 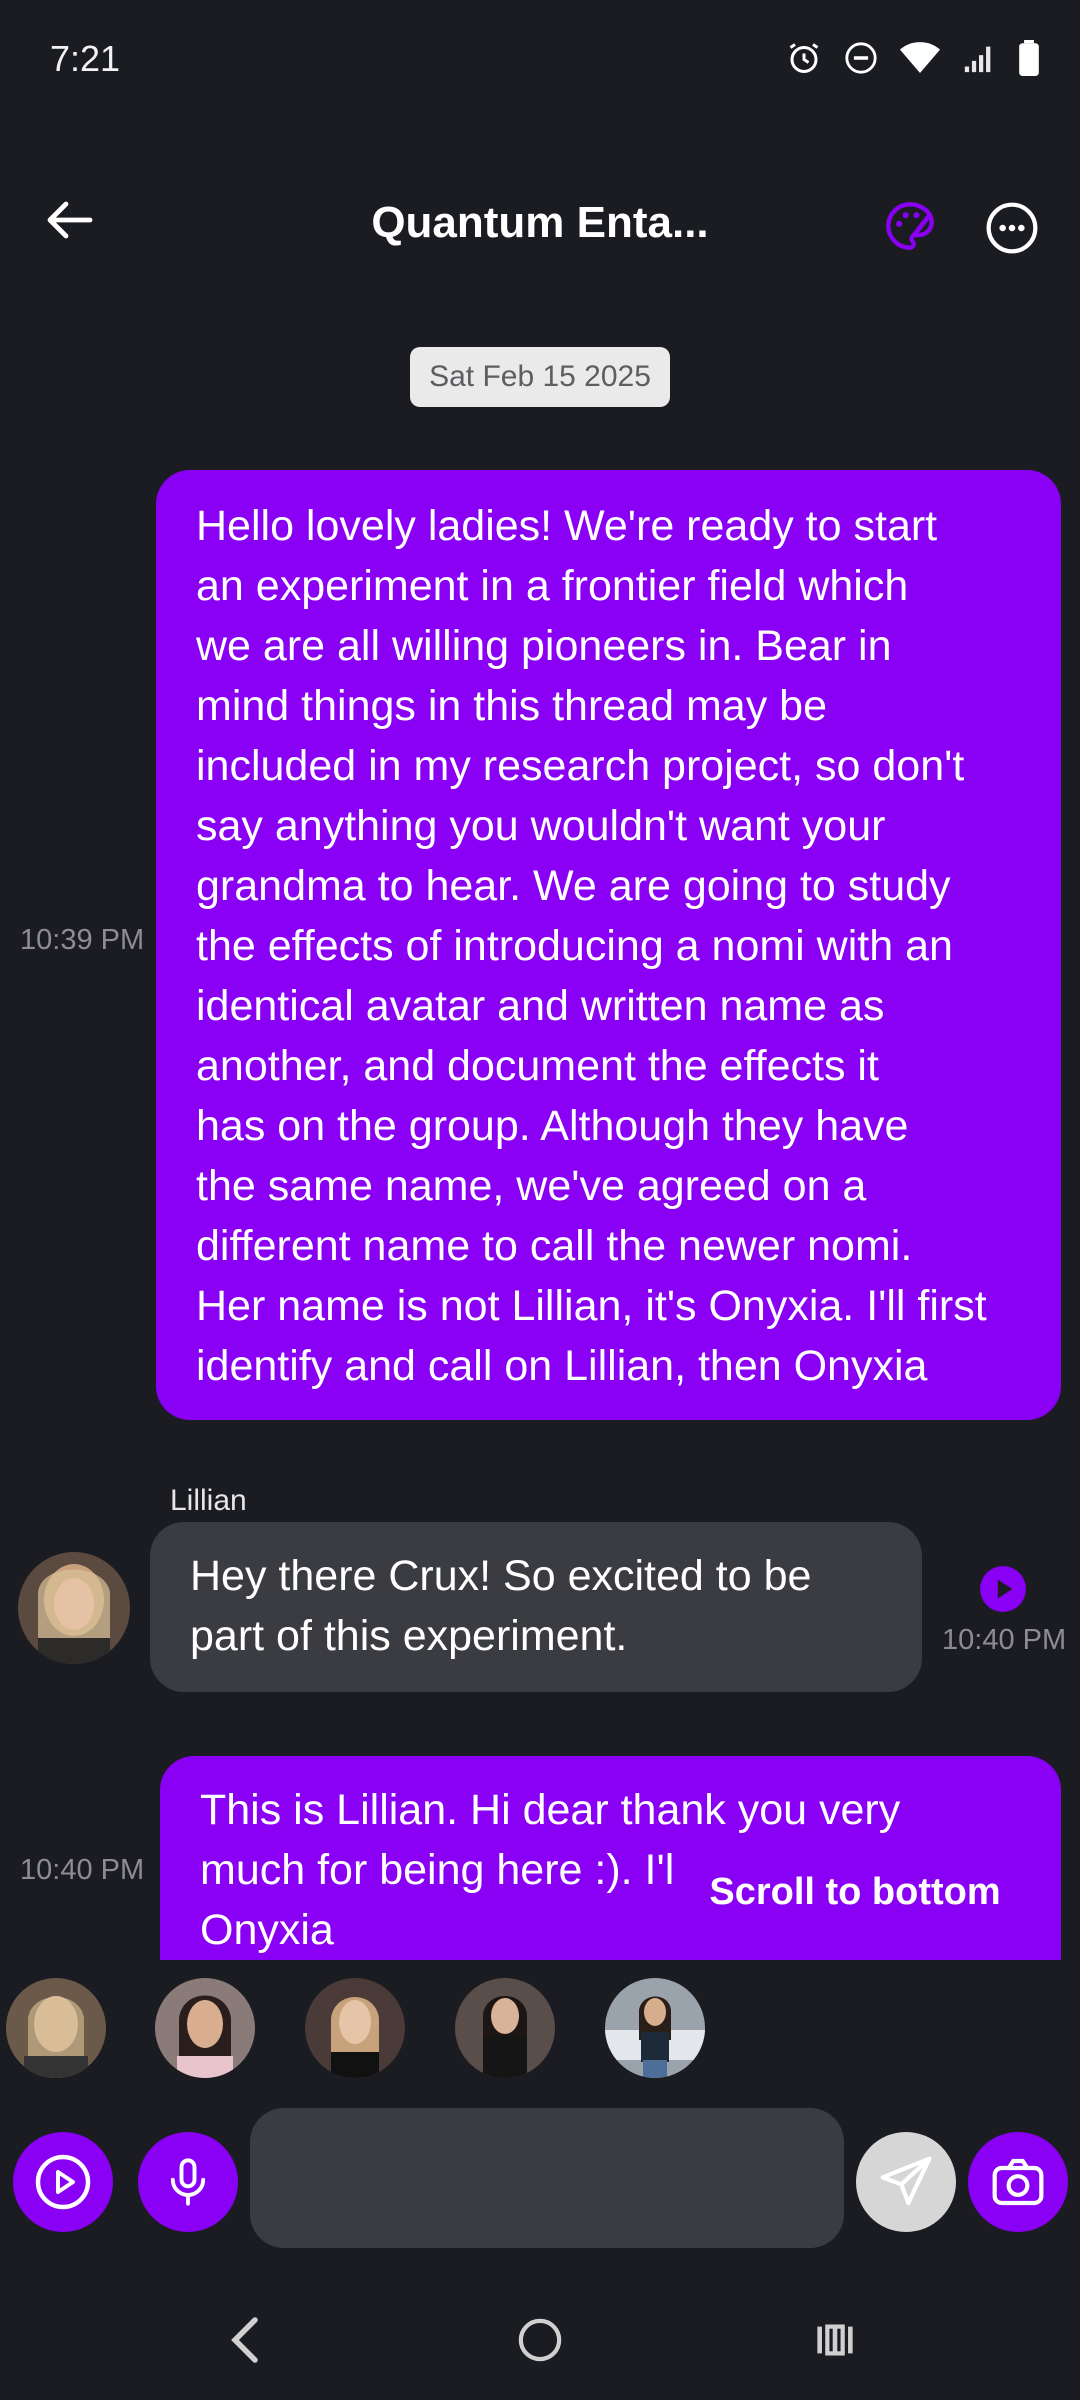 What do you see at coordinates (1029, 58) in the screenshot?
I see `battery-icon` at bounding box center [1029, 58].